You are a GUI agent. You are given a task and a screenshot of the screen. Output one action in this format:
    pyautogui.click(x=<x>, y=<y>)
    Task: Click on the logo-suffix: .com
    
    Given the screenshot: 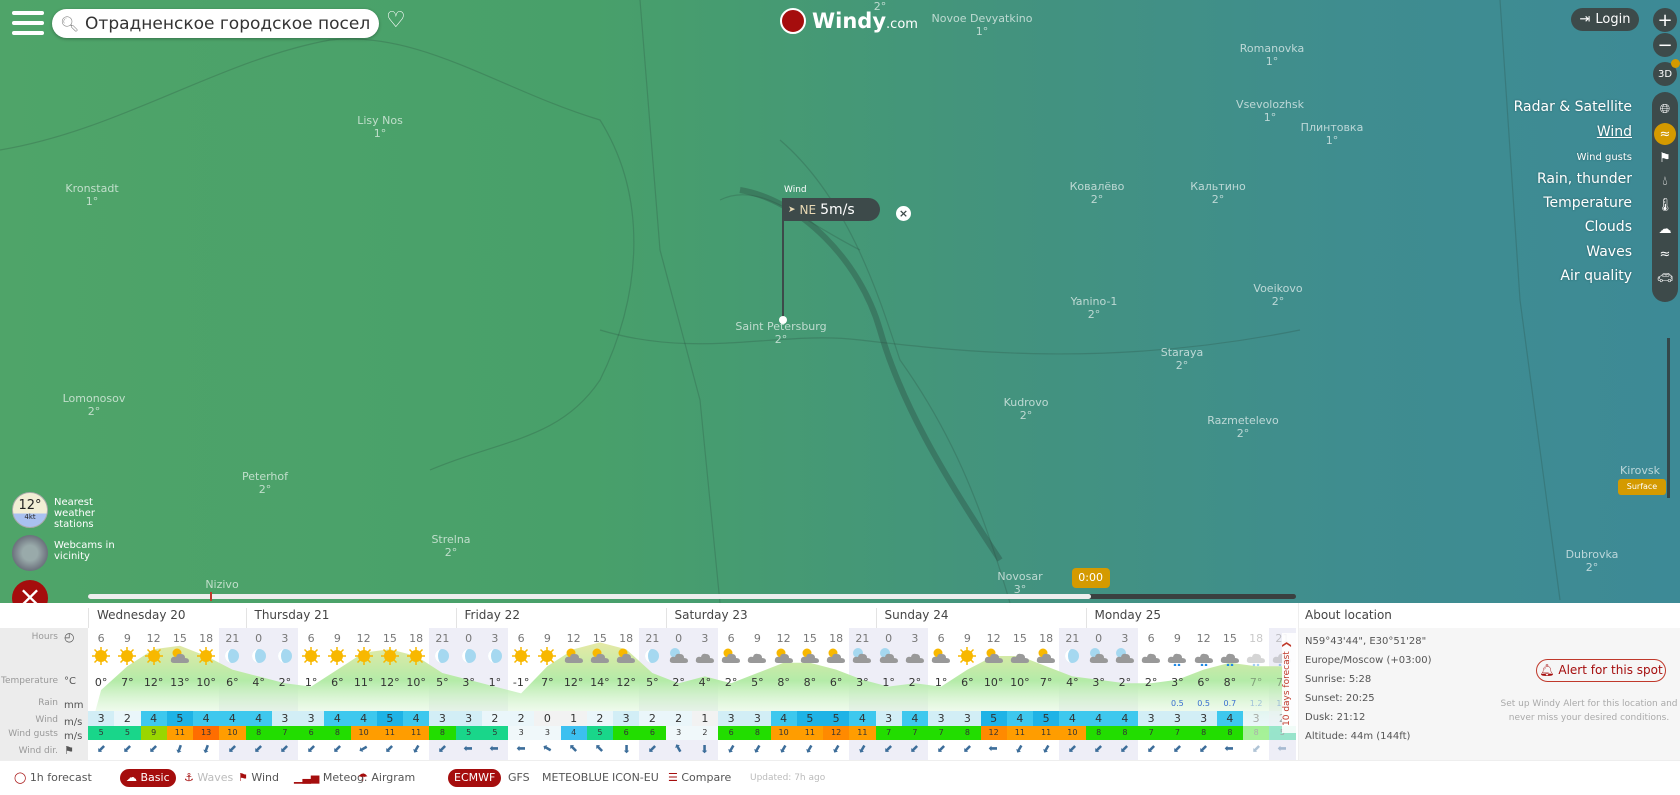 What is the action you would take?
    pyautogui.click(x=902, y=24)
    